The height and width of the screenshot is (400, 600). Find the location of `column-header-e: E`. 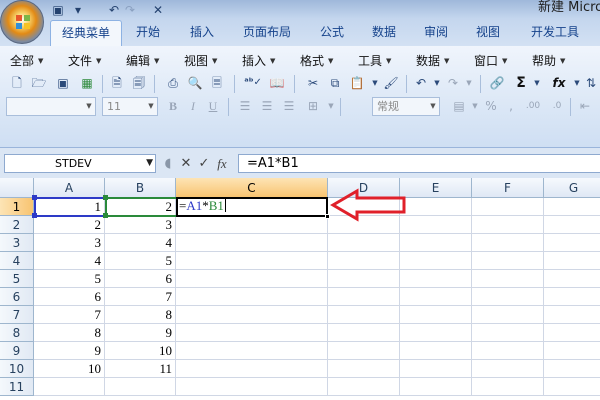

column-header-e: E is located at coordinates (436, 188).